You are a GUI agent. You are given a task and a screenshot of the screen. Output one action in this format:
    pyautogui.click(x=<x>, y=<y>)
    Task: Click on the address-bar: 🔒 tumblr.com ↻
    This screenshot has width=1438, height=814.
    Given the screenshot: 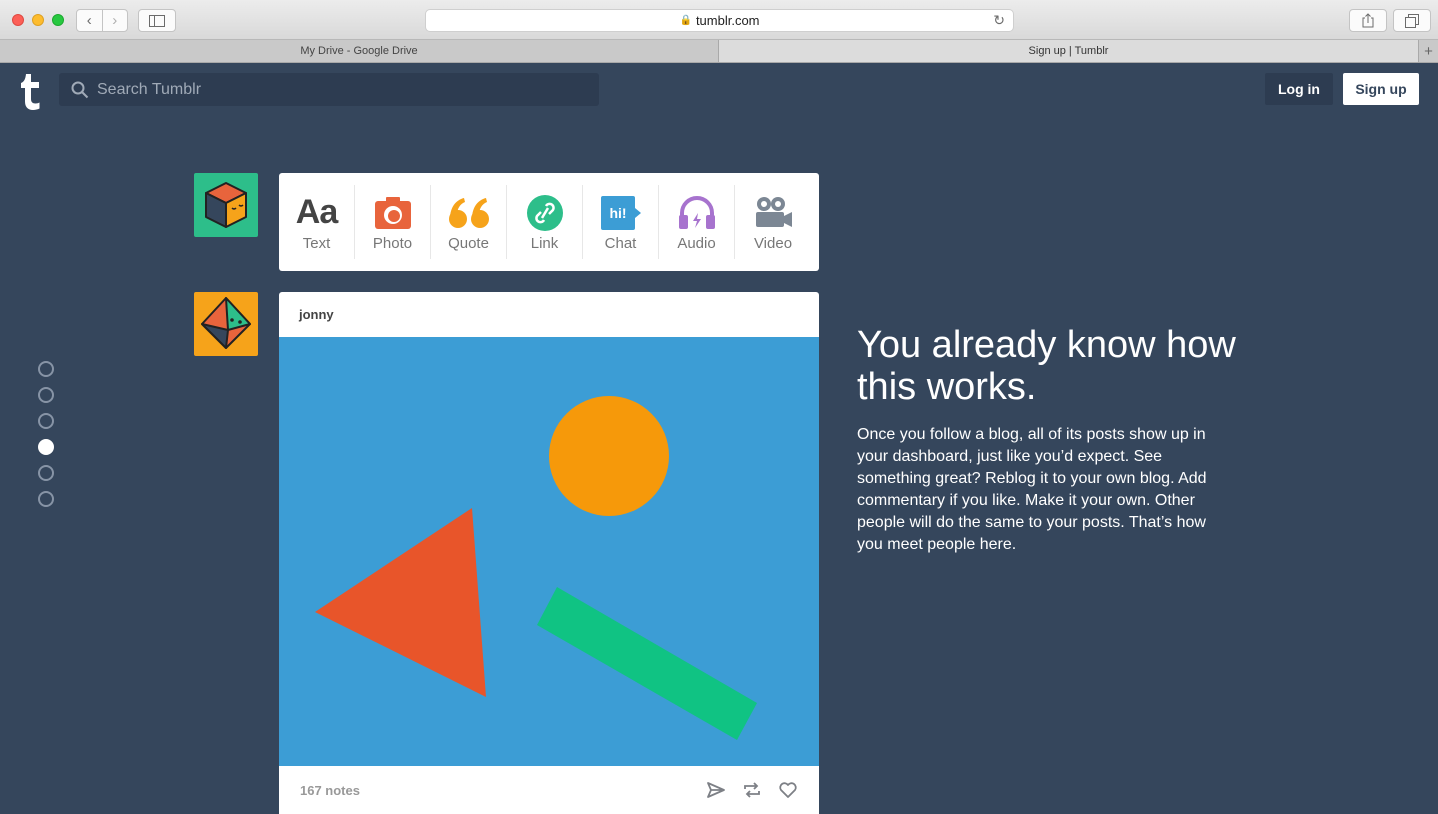 What is the action you would take?
    pyautogui.click(x=719, y=20)
    